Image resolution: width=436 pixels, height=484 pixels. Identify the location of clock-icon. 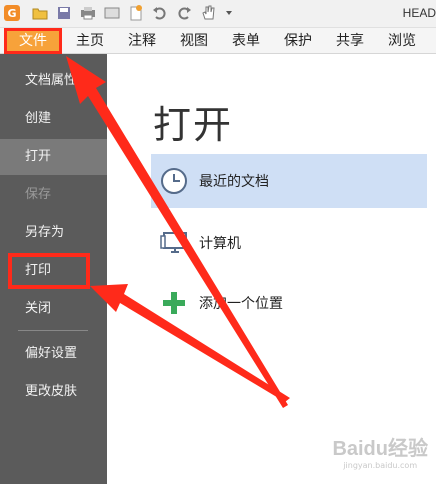
(174, 181).